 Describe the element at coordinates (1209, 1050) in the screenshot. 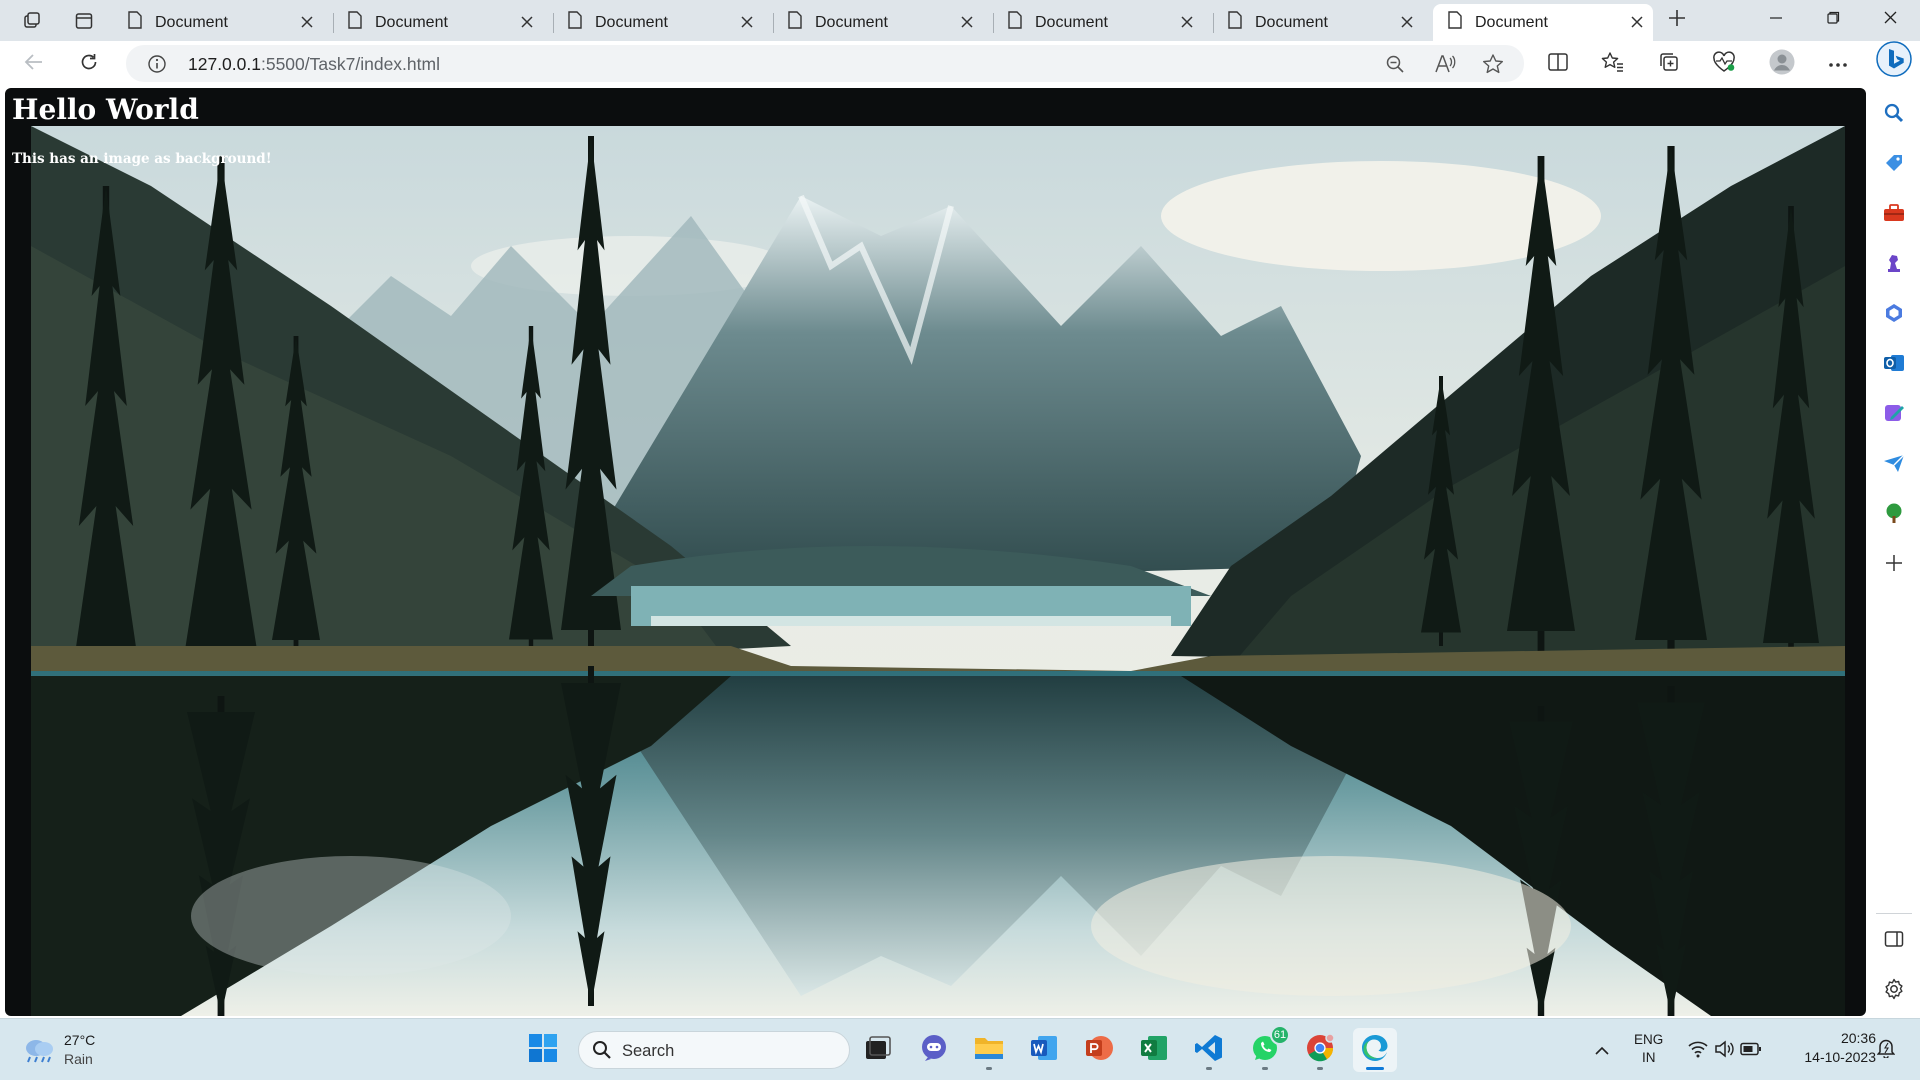

I see `vscode-button` at that location.